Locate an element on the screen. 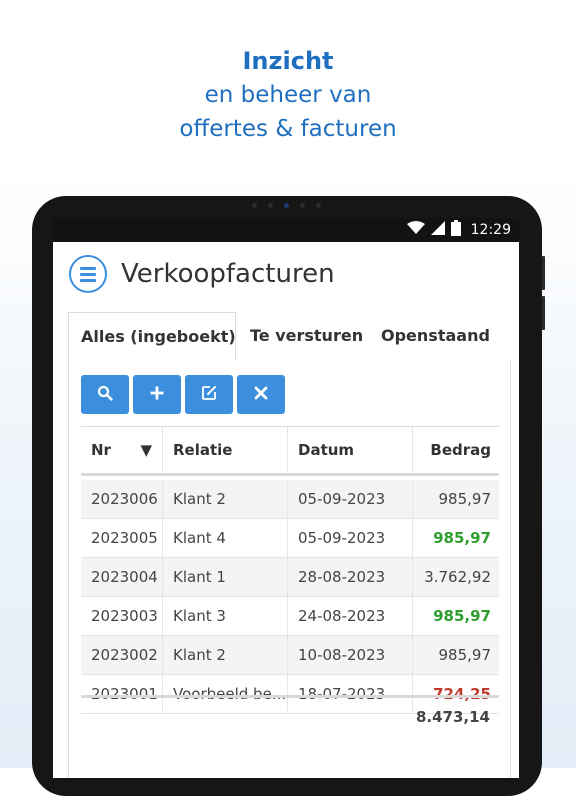 The width and height of the screenshot is (576, 796). promo-line-1: en beheer van is located at coordinates (288, 95).